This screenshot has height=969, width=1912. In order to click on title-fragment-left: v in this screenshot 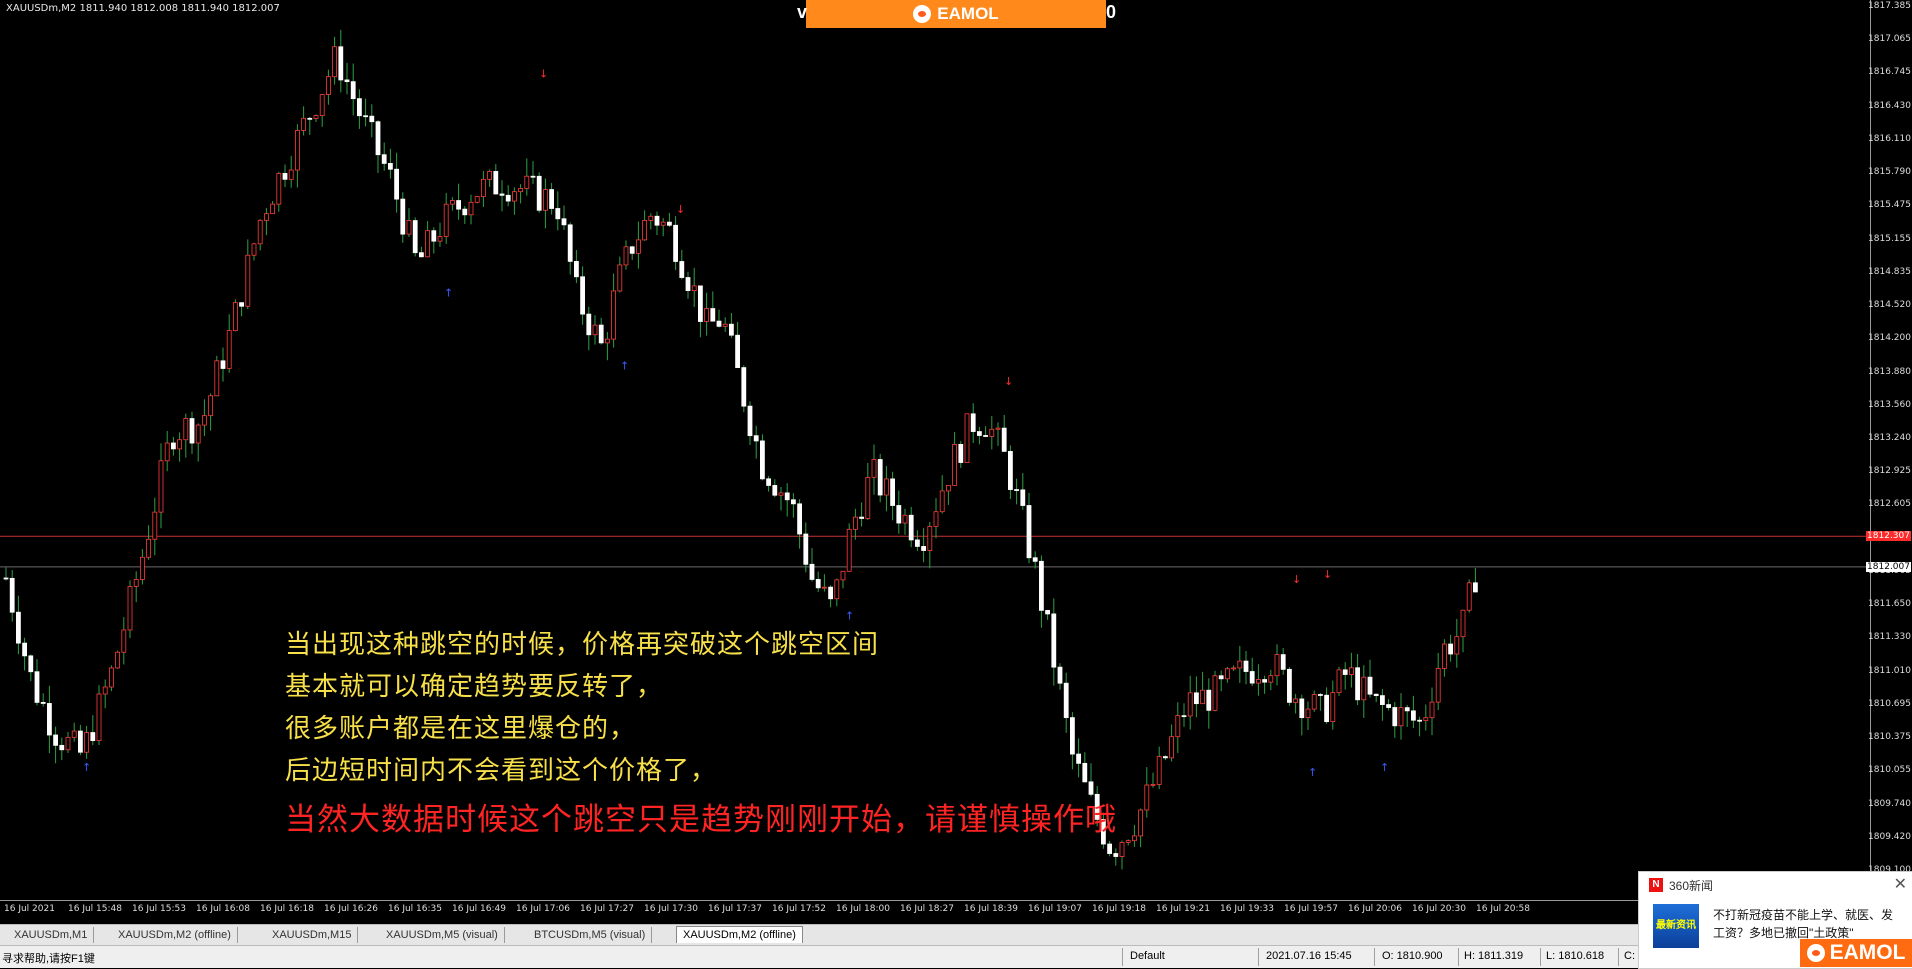, I will do `click(802, 12)`.